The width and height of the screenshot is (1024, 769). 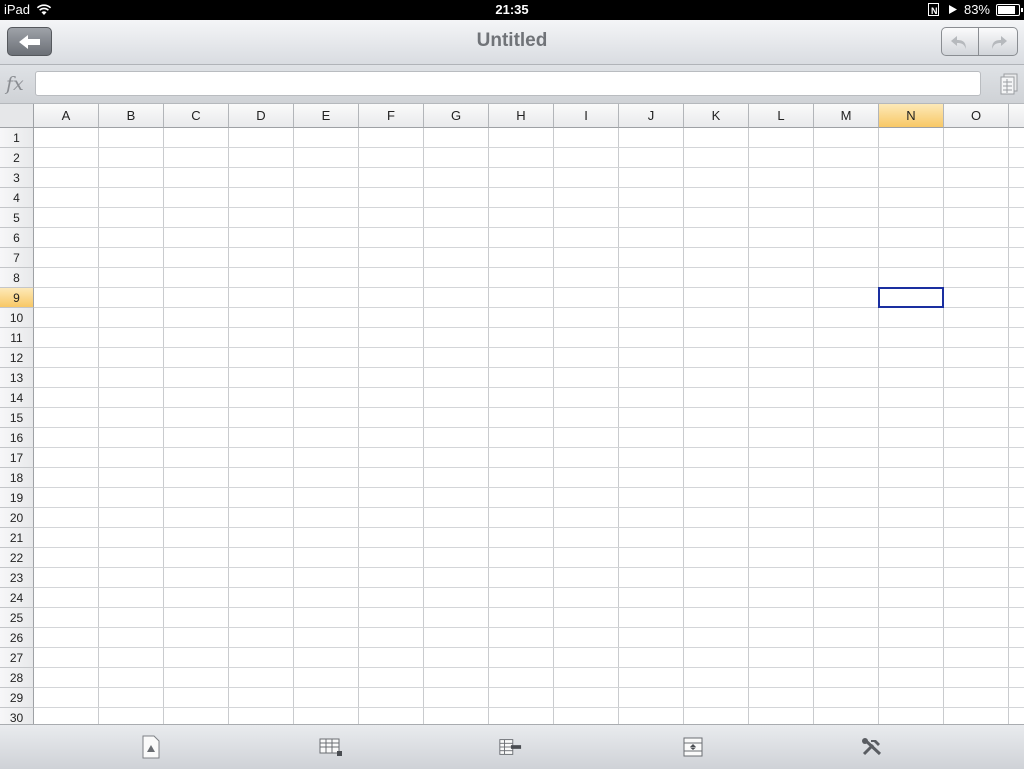 I want to click on row-header: 24, so click(x=17, y=598).